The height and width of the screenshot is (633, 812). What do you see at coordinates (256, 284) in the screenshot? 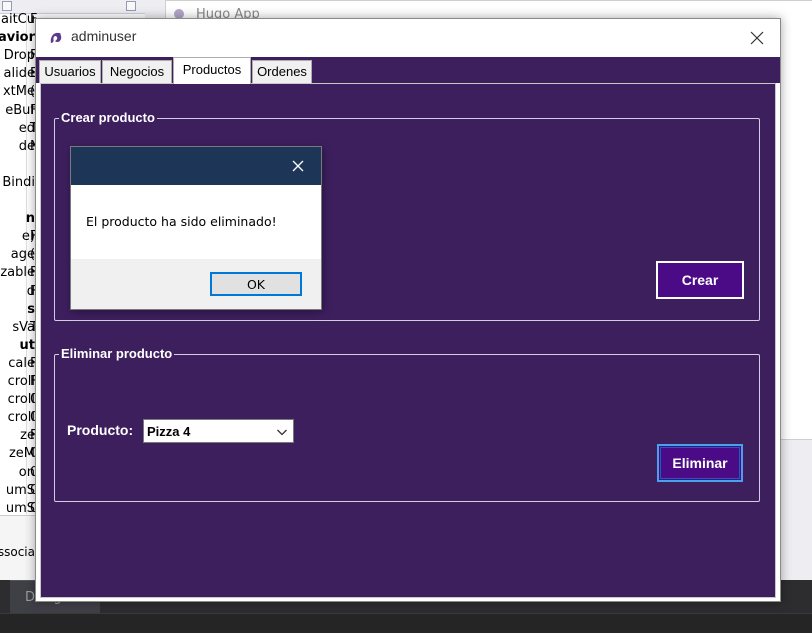
I see `ok-button: OK` at bounding box center [256, 284].